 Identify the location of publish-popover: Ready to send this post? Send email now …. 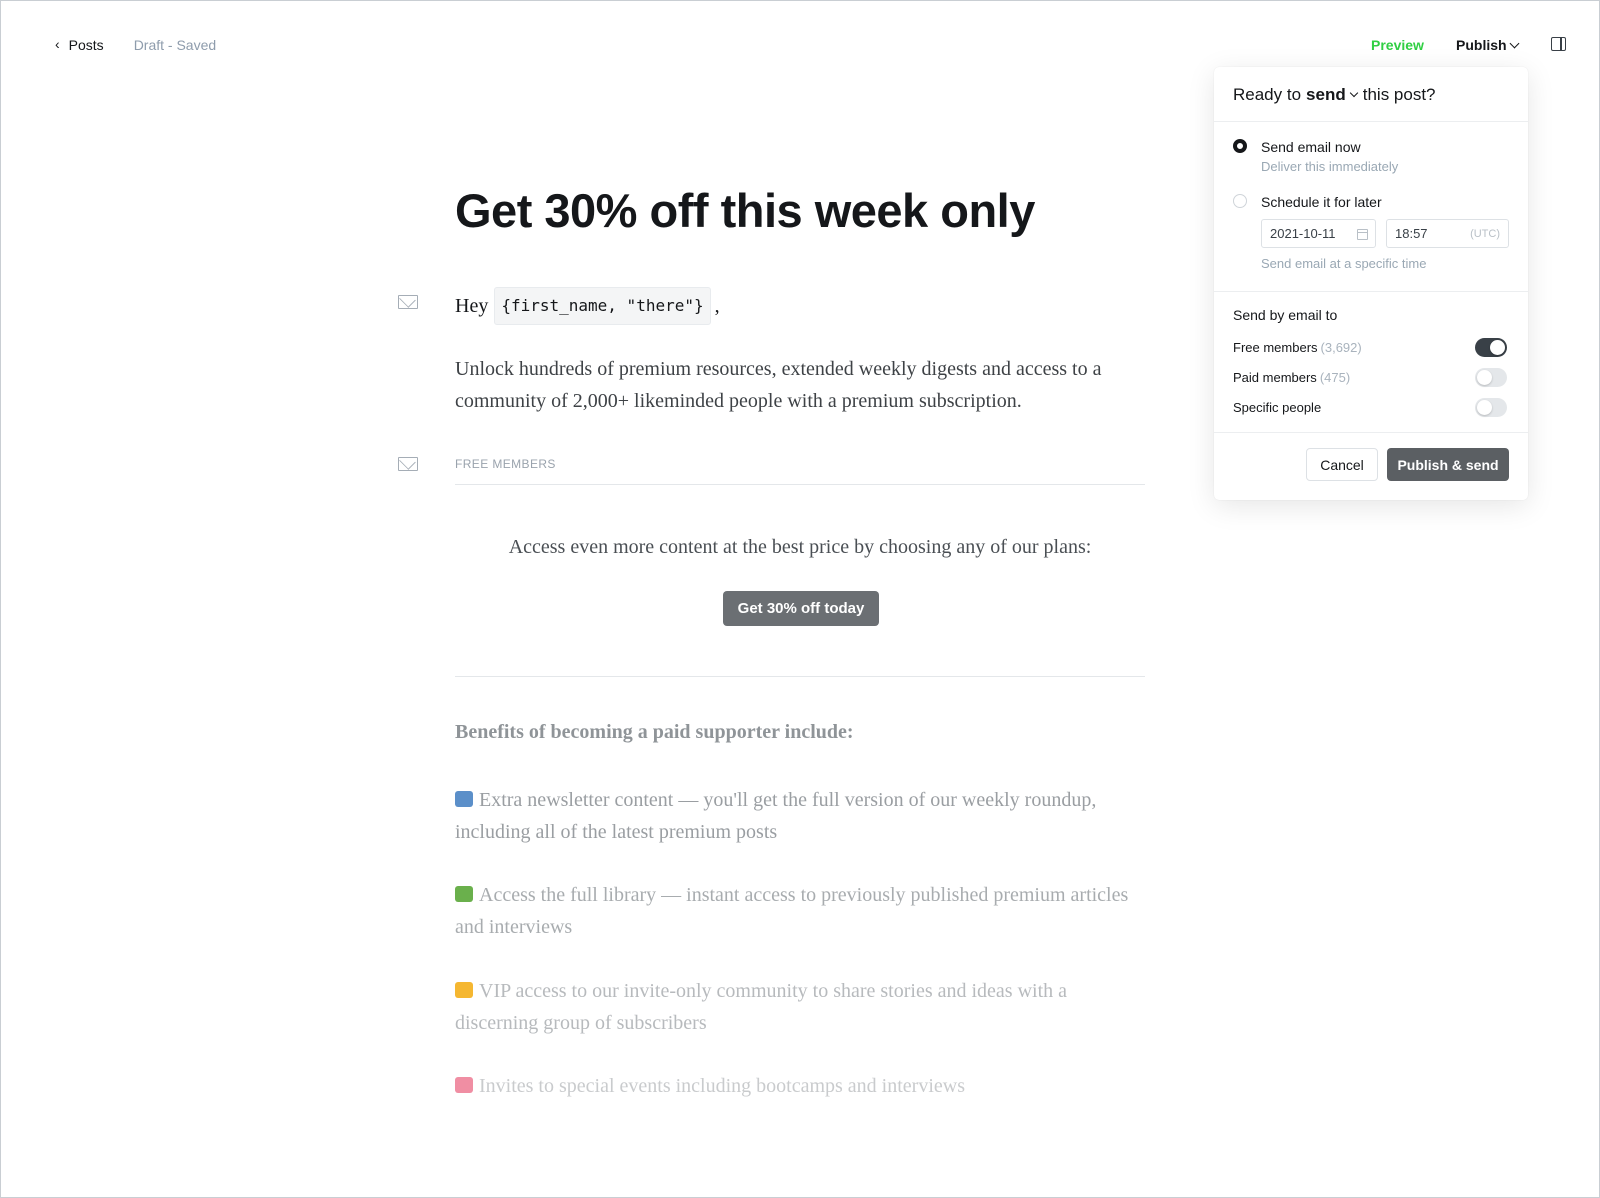
(1371, 283).